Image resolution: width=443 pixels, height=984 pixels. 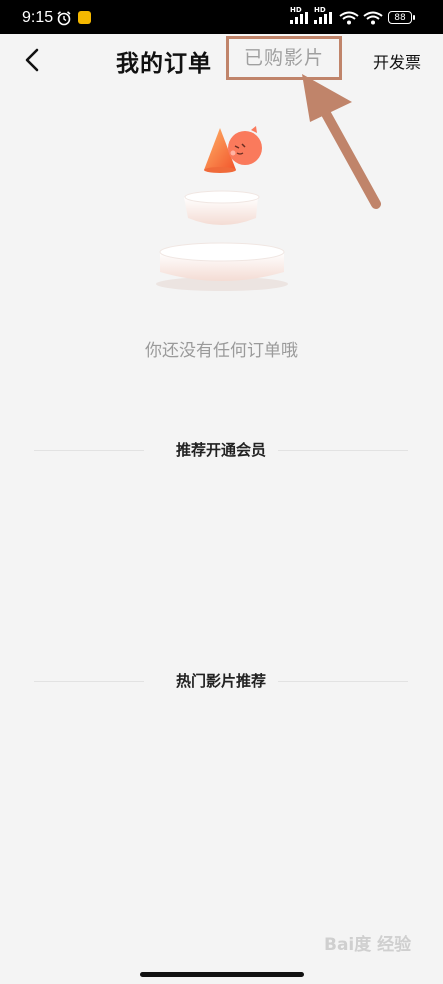 What do you see at coordinates (222, 974) in the screenshot?
I see `home-indicator` at bounding box center [222, 974].